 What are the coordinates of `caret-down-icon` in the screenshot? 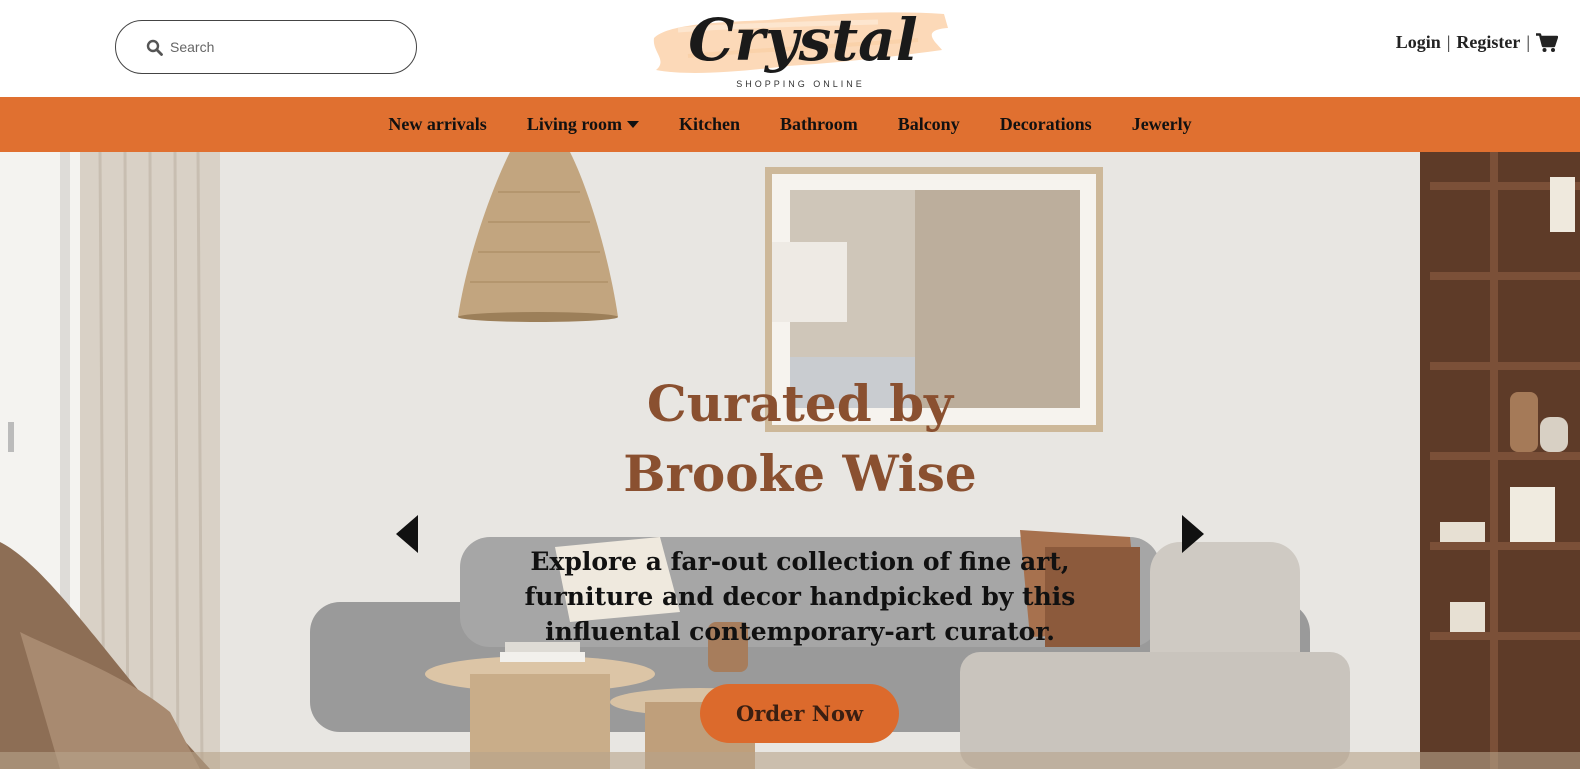 It's located at (633, 124).